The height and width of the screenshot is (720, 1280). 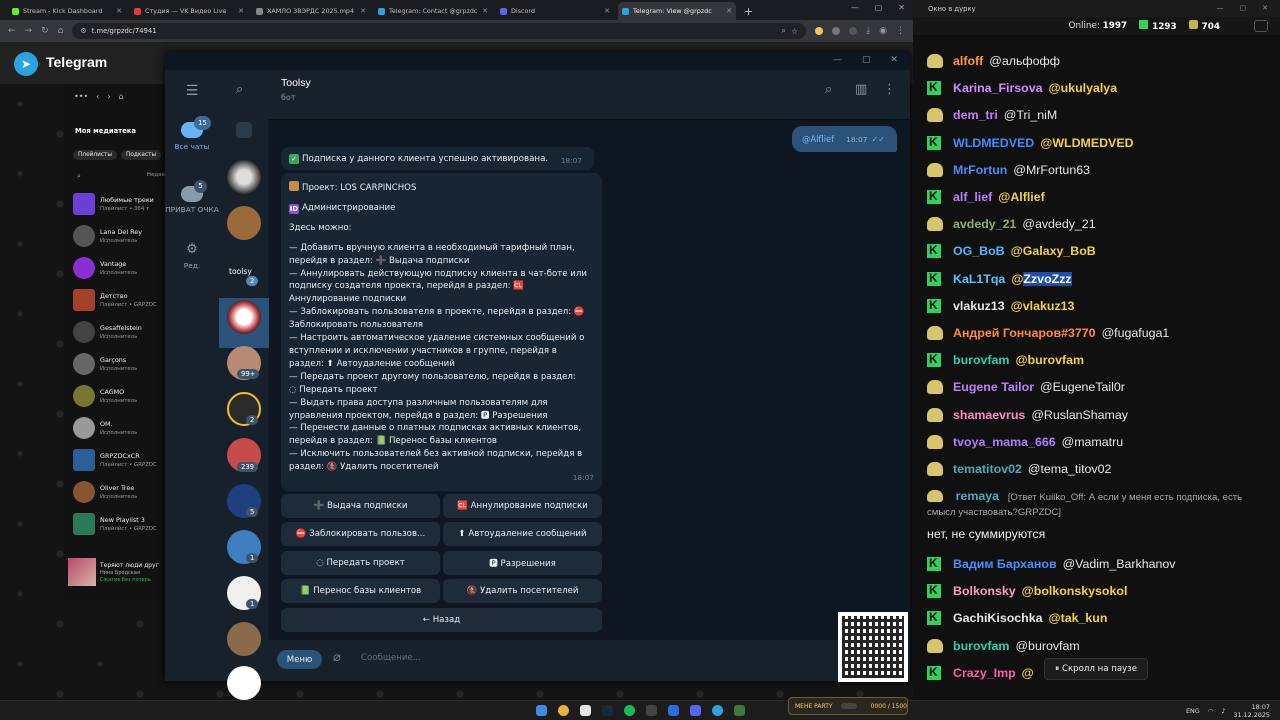 What do you see at coordinates (360, 563) in the screenshot?
I see `btn-transfer-project: ◌ Передать проект` at bounding box center [360, 563].